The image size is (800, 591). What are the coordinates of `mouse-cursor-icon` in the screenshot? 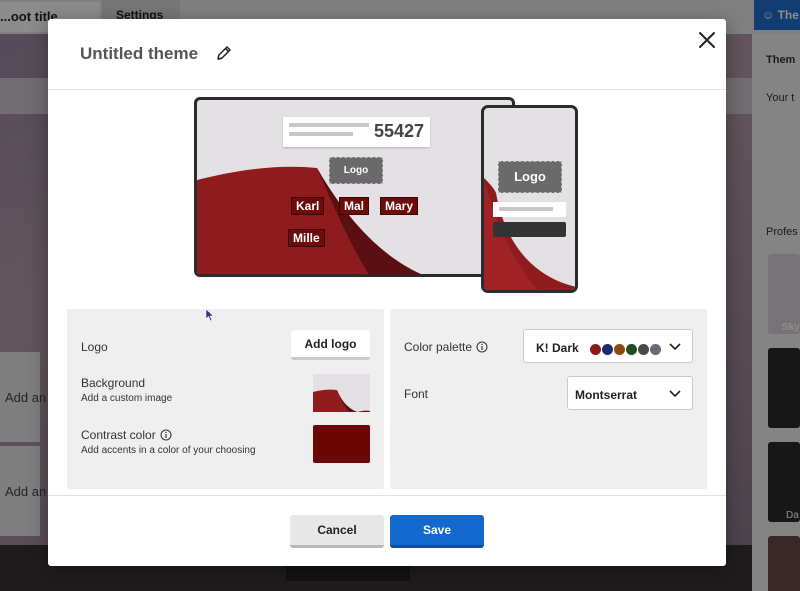 It's located at (210, 315).